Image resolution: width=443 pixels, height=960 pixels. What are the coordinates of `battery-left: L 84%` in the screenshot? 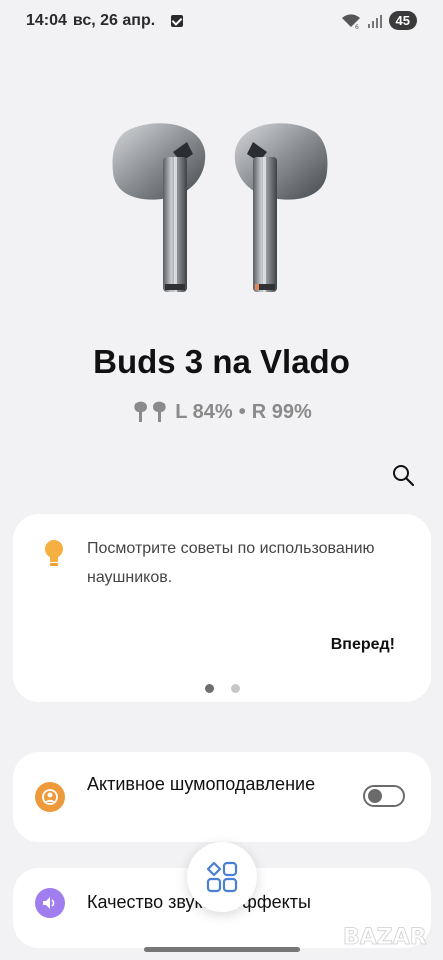 It's located at (204, 411).